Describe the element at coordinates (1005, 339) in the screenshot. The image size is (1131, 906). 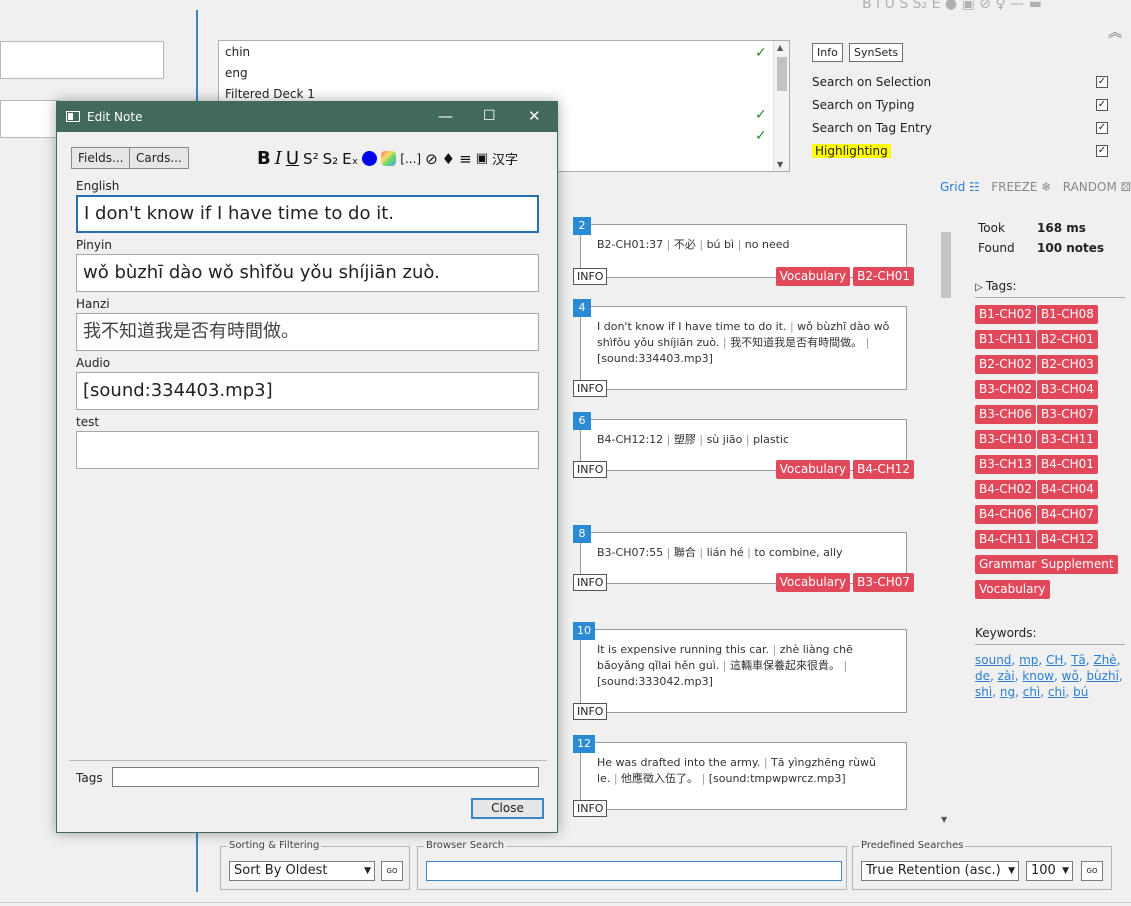
I see `tag-badge: B1-CH11` at that location.